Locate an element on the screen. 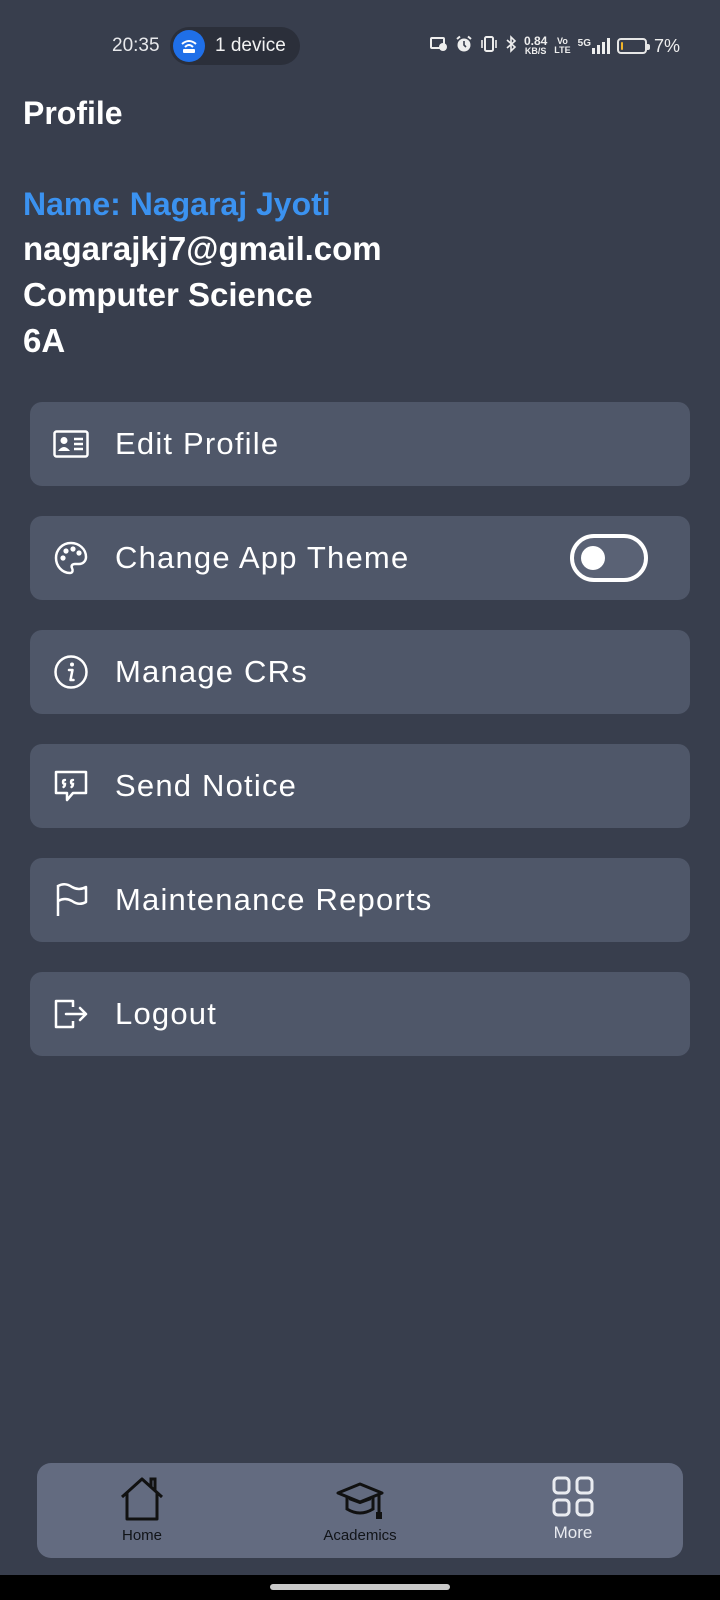  signal-icon is located at coordinates (600, 46).